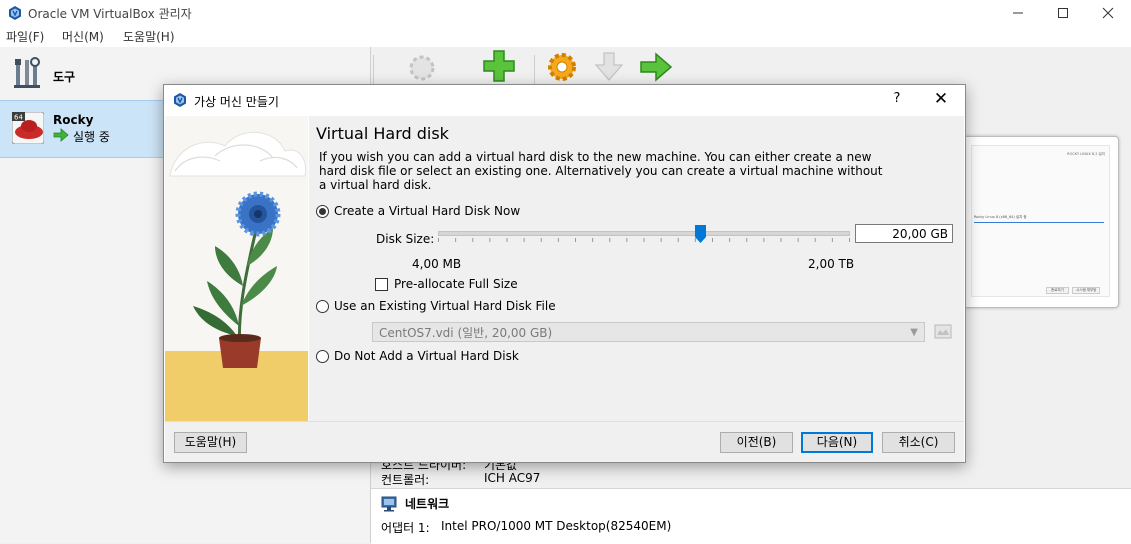 The height and width of the screenshot is (544, 1131). I want to click on vm-name: Rocky, so click(73, 120).